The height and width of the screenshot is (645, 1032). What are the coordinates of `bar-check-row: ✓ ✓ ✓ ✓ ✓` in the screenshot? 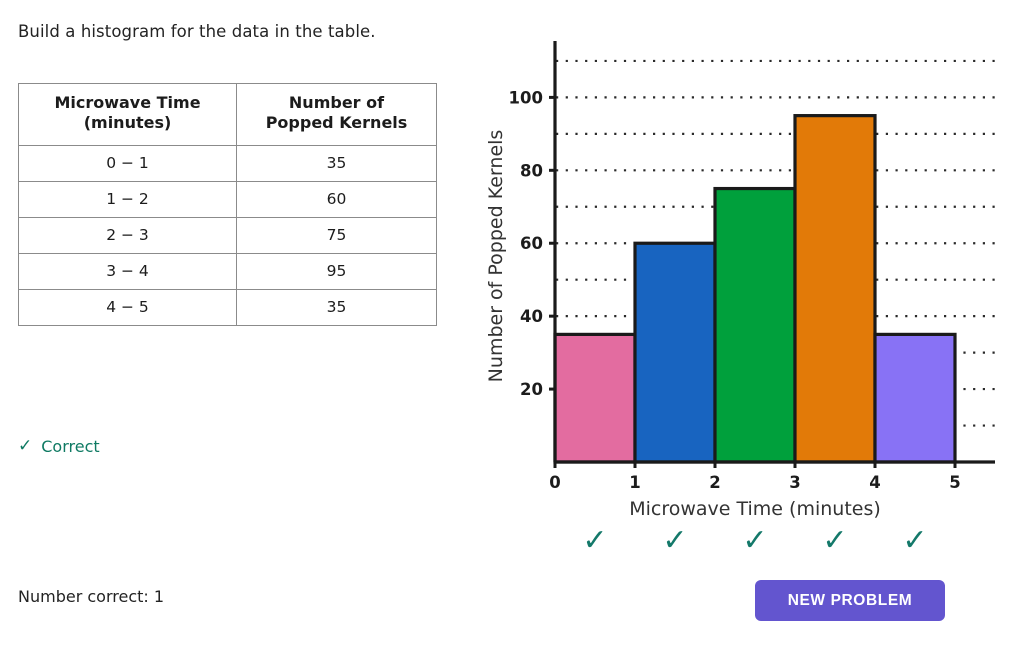 It's located at (756, 543).